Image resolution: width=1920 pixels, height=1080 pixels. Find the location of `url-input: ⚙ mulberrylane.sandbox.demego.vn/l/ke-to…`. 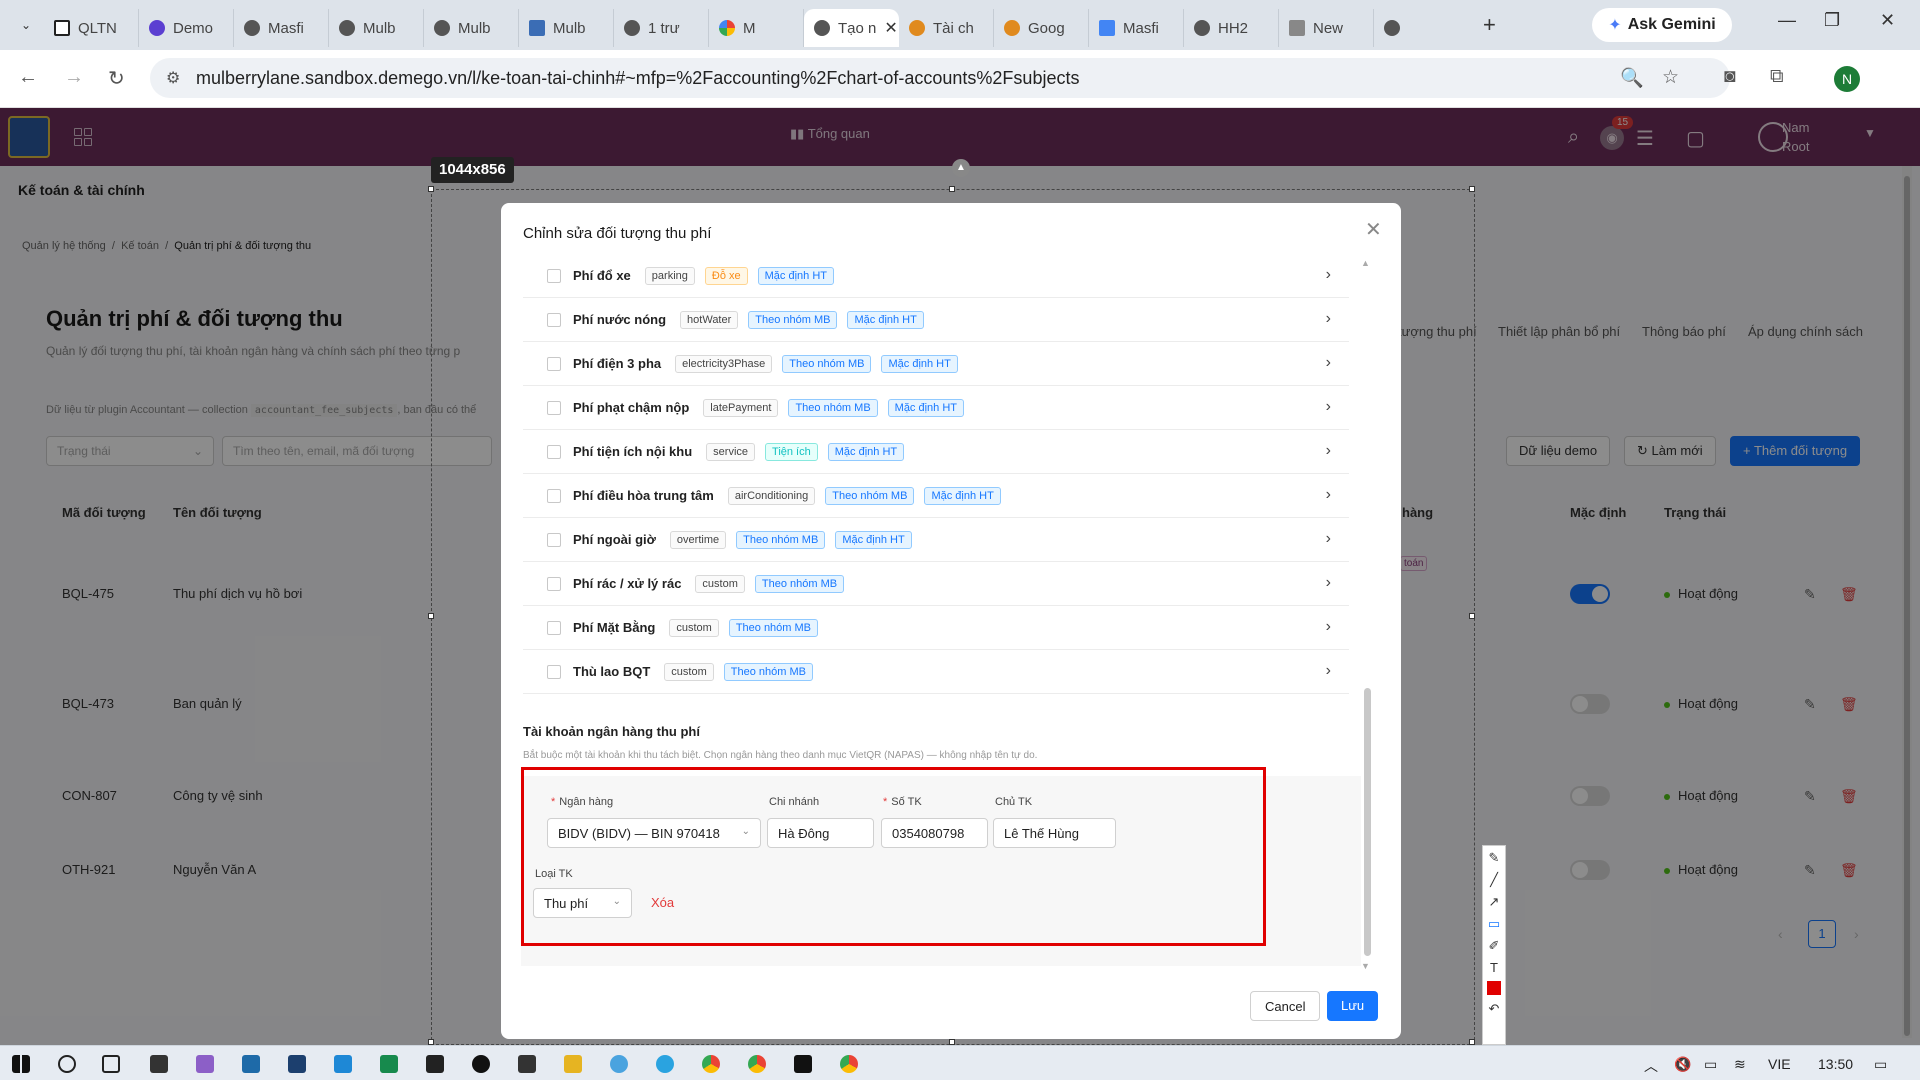

url-input: ⚙ mulberrylane.sandbox.demego.vn/l/ke-to… is located at coordinates (940, 78).